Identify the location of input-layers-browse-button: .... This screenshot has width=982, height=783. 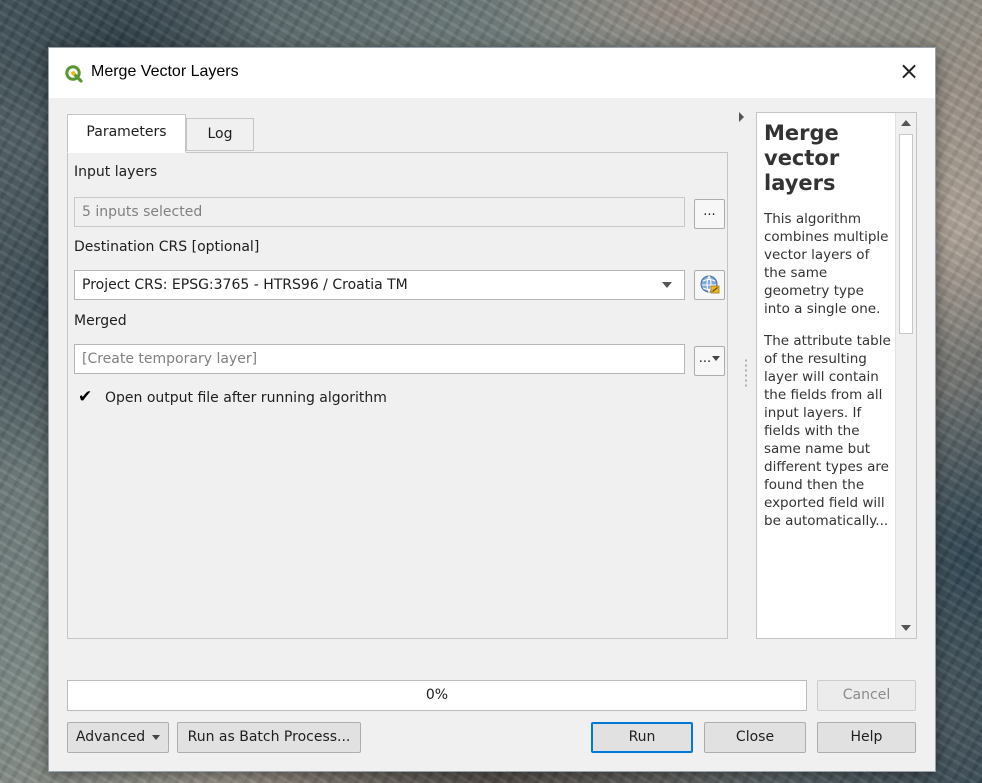
(709, 214).